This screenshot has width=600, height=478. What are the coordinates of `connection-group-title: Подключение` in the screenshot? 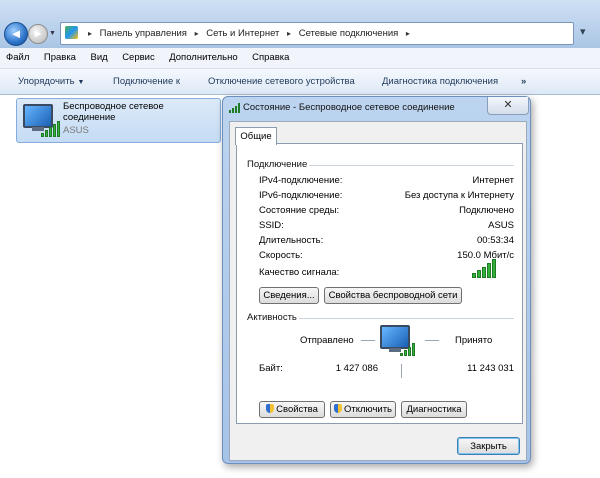 It's located at (277, 164).